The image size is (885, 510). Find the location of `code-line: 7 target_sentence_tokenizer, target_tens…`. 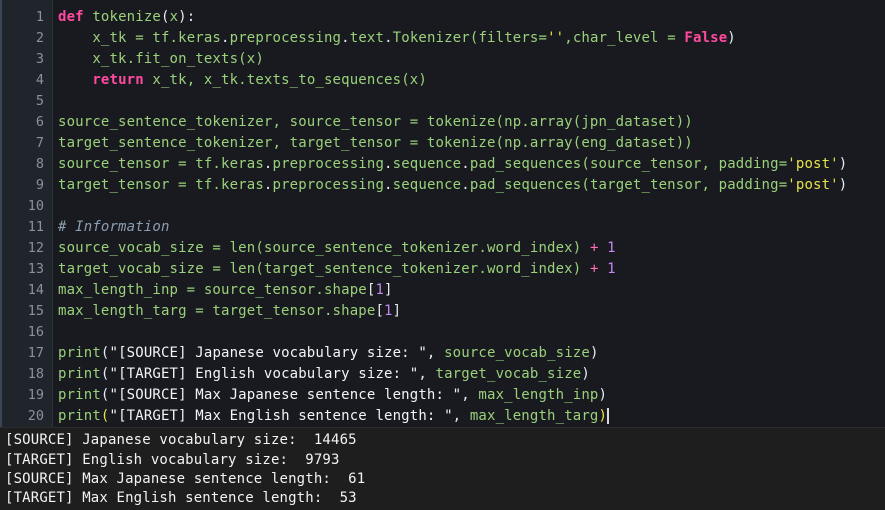

code-line: 7 target_sentence_tokenizer, target_tens… is located at coordinates (443, 142).